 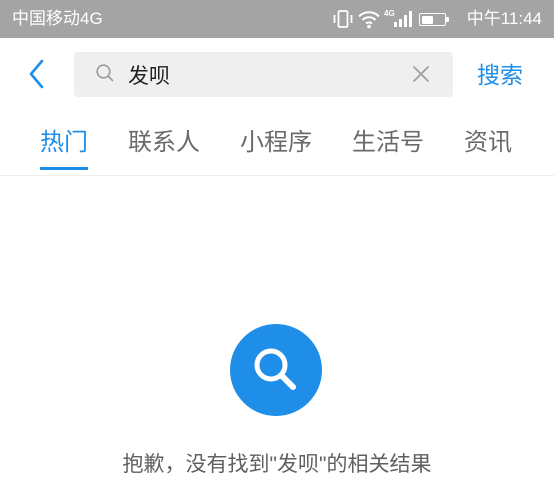 I want to click on category-tabs: 热门 联系人 小程序 生活号 资讯, so click(x=276, y=149).